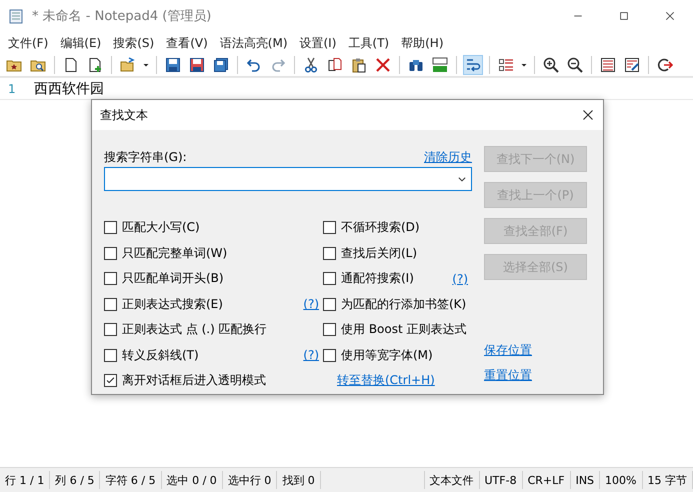  Describe the element at coordinates (311, 65) in the screenshot. I see `scissors-icon` at that location.